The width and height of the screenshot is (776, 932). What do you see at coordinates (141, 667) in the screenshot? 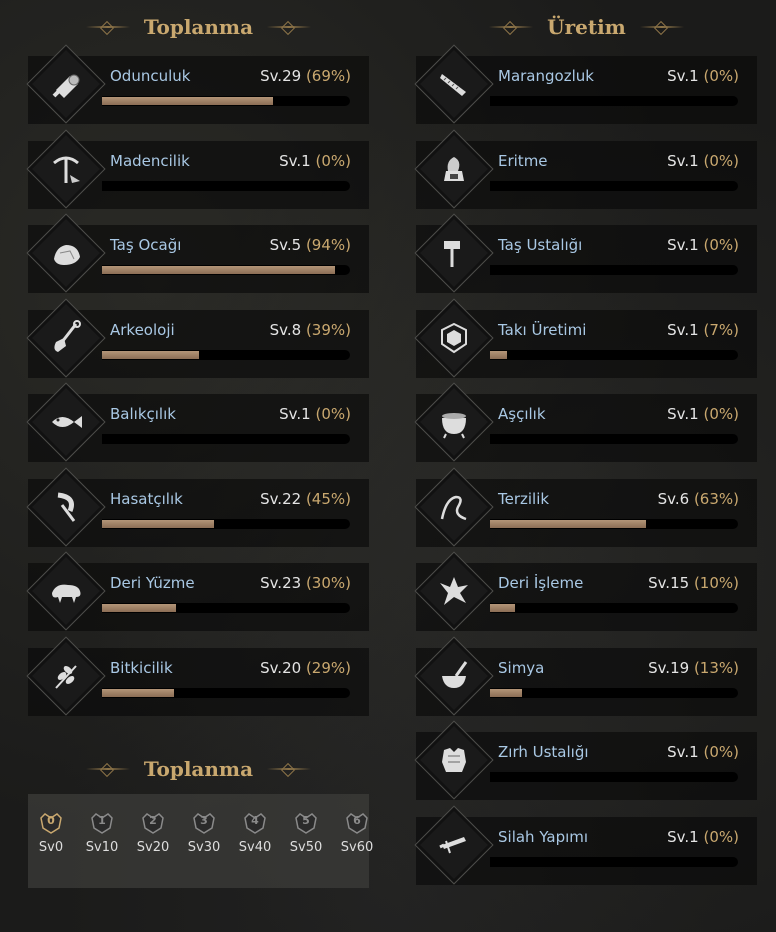
I see `skill-name: Bitkicilik` at bounding box center [141, 667].